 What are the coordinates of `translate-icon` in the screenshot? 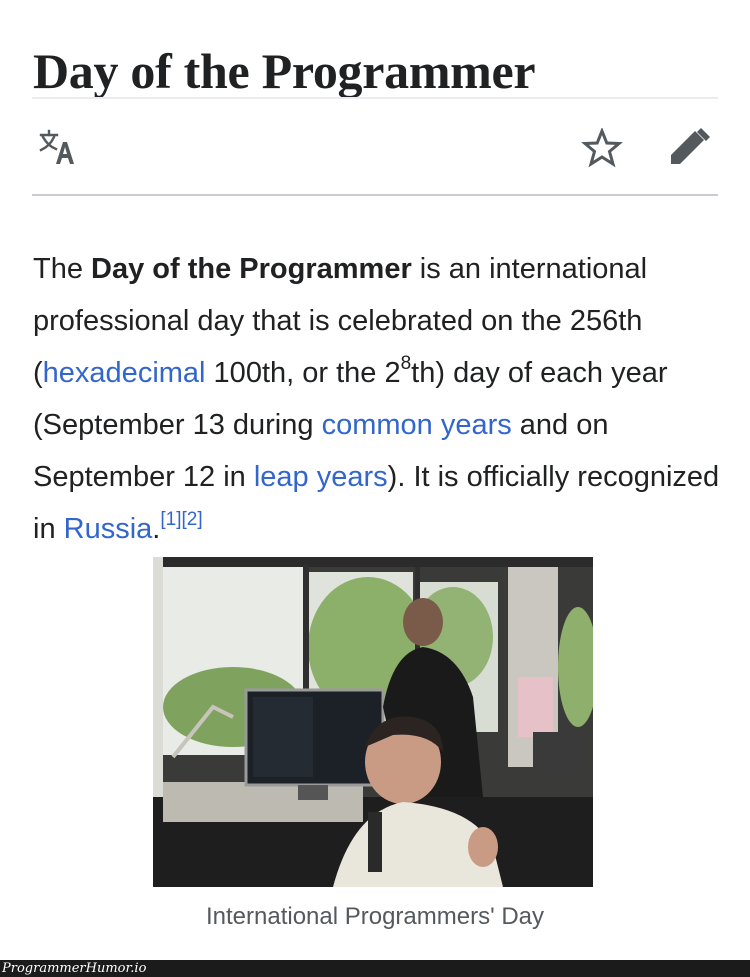 It's located at (56, 146).